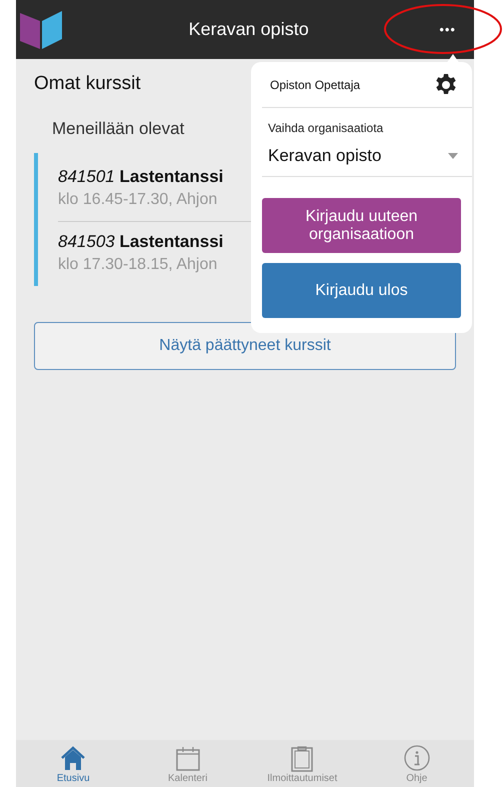 The width and height of the screenshot is (504, 787). Describe the element at coordinates (447, 29) in the screenshot. I see `more-menu-button: •••` at that location.